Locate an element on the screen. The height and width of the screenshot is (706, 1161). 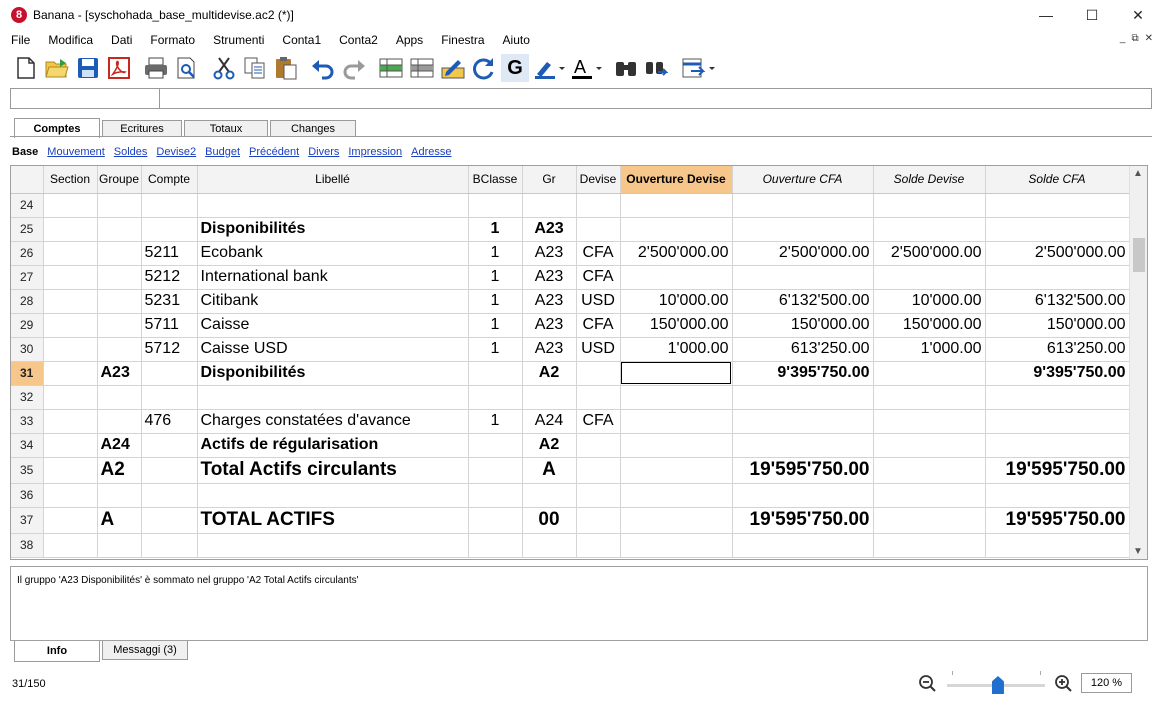
cell-ouverture-cfa: 2'500'000.00 is located at coordinates (803, 253).